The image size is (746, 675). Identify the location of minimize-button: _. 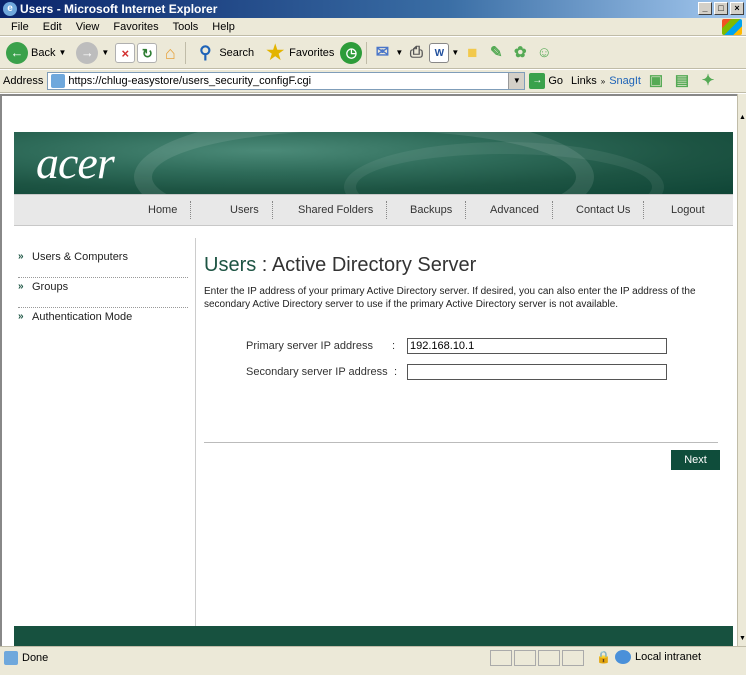
(705, 8).